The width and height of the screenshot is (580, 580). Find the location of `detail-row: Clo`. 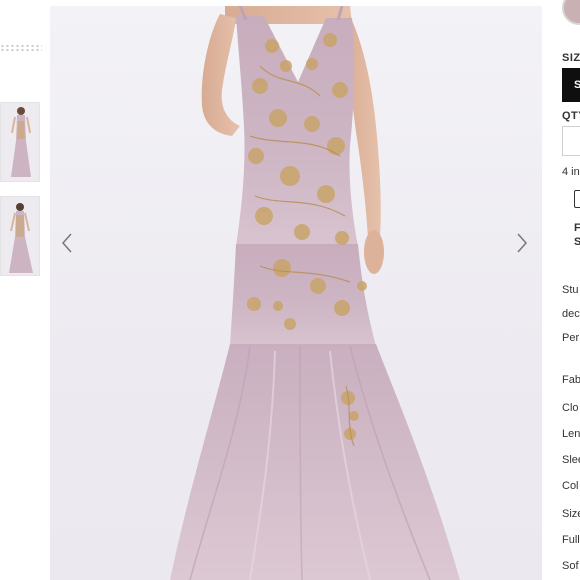

detail-row: Clo is located at coordinates (570, 408).